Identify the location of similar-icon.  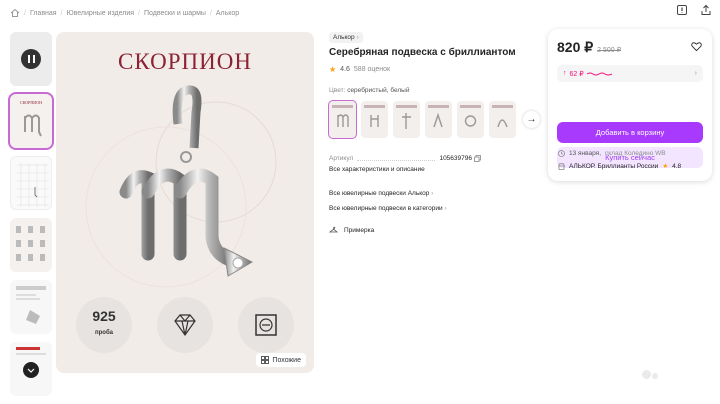
(265, 360).